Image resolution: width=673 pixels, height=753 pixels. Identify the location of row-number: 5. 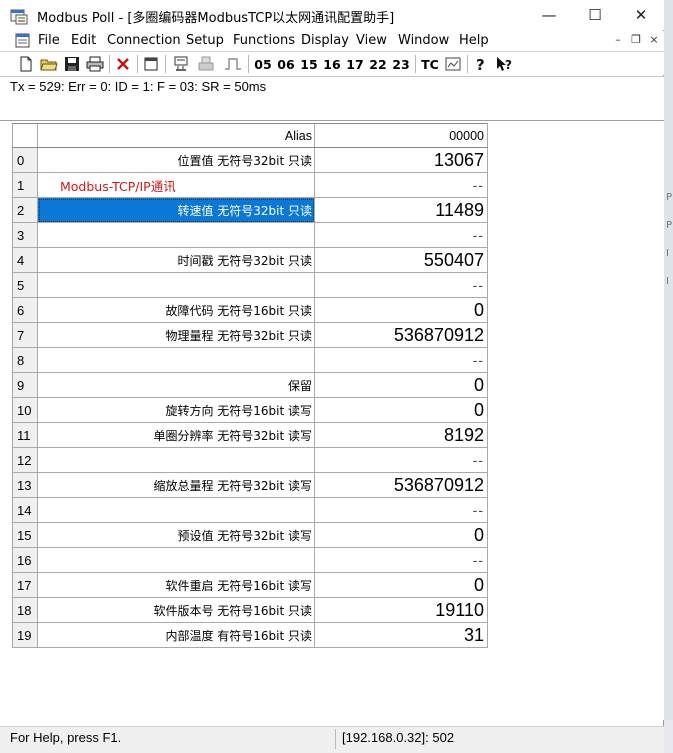
(25, 285).